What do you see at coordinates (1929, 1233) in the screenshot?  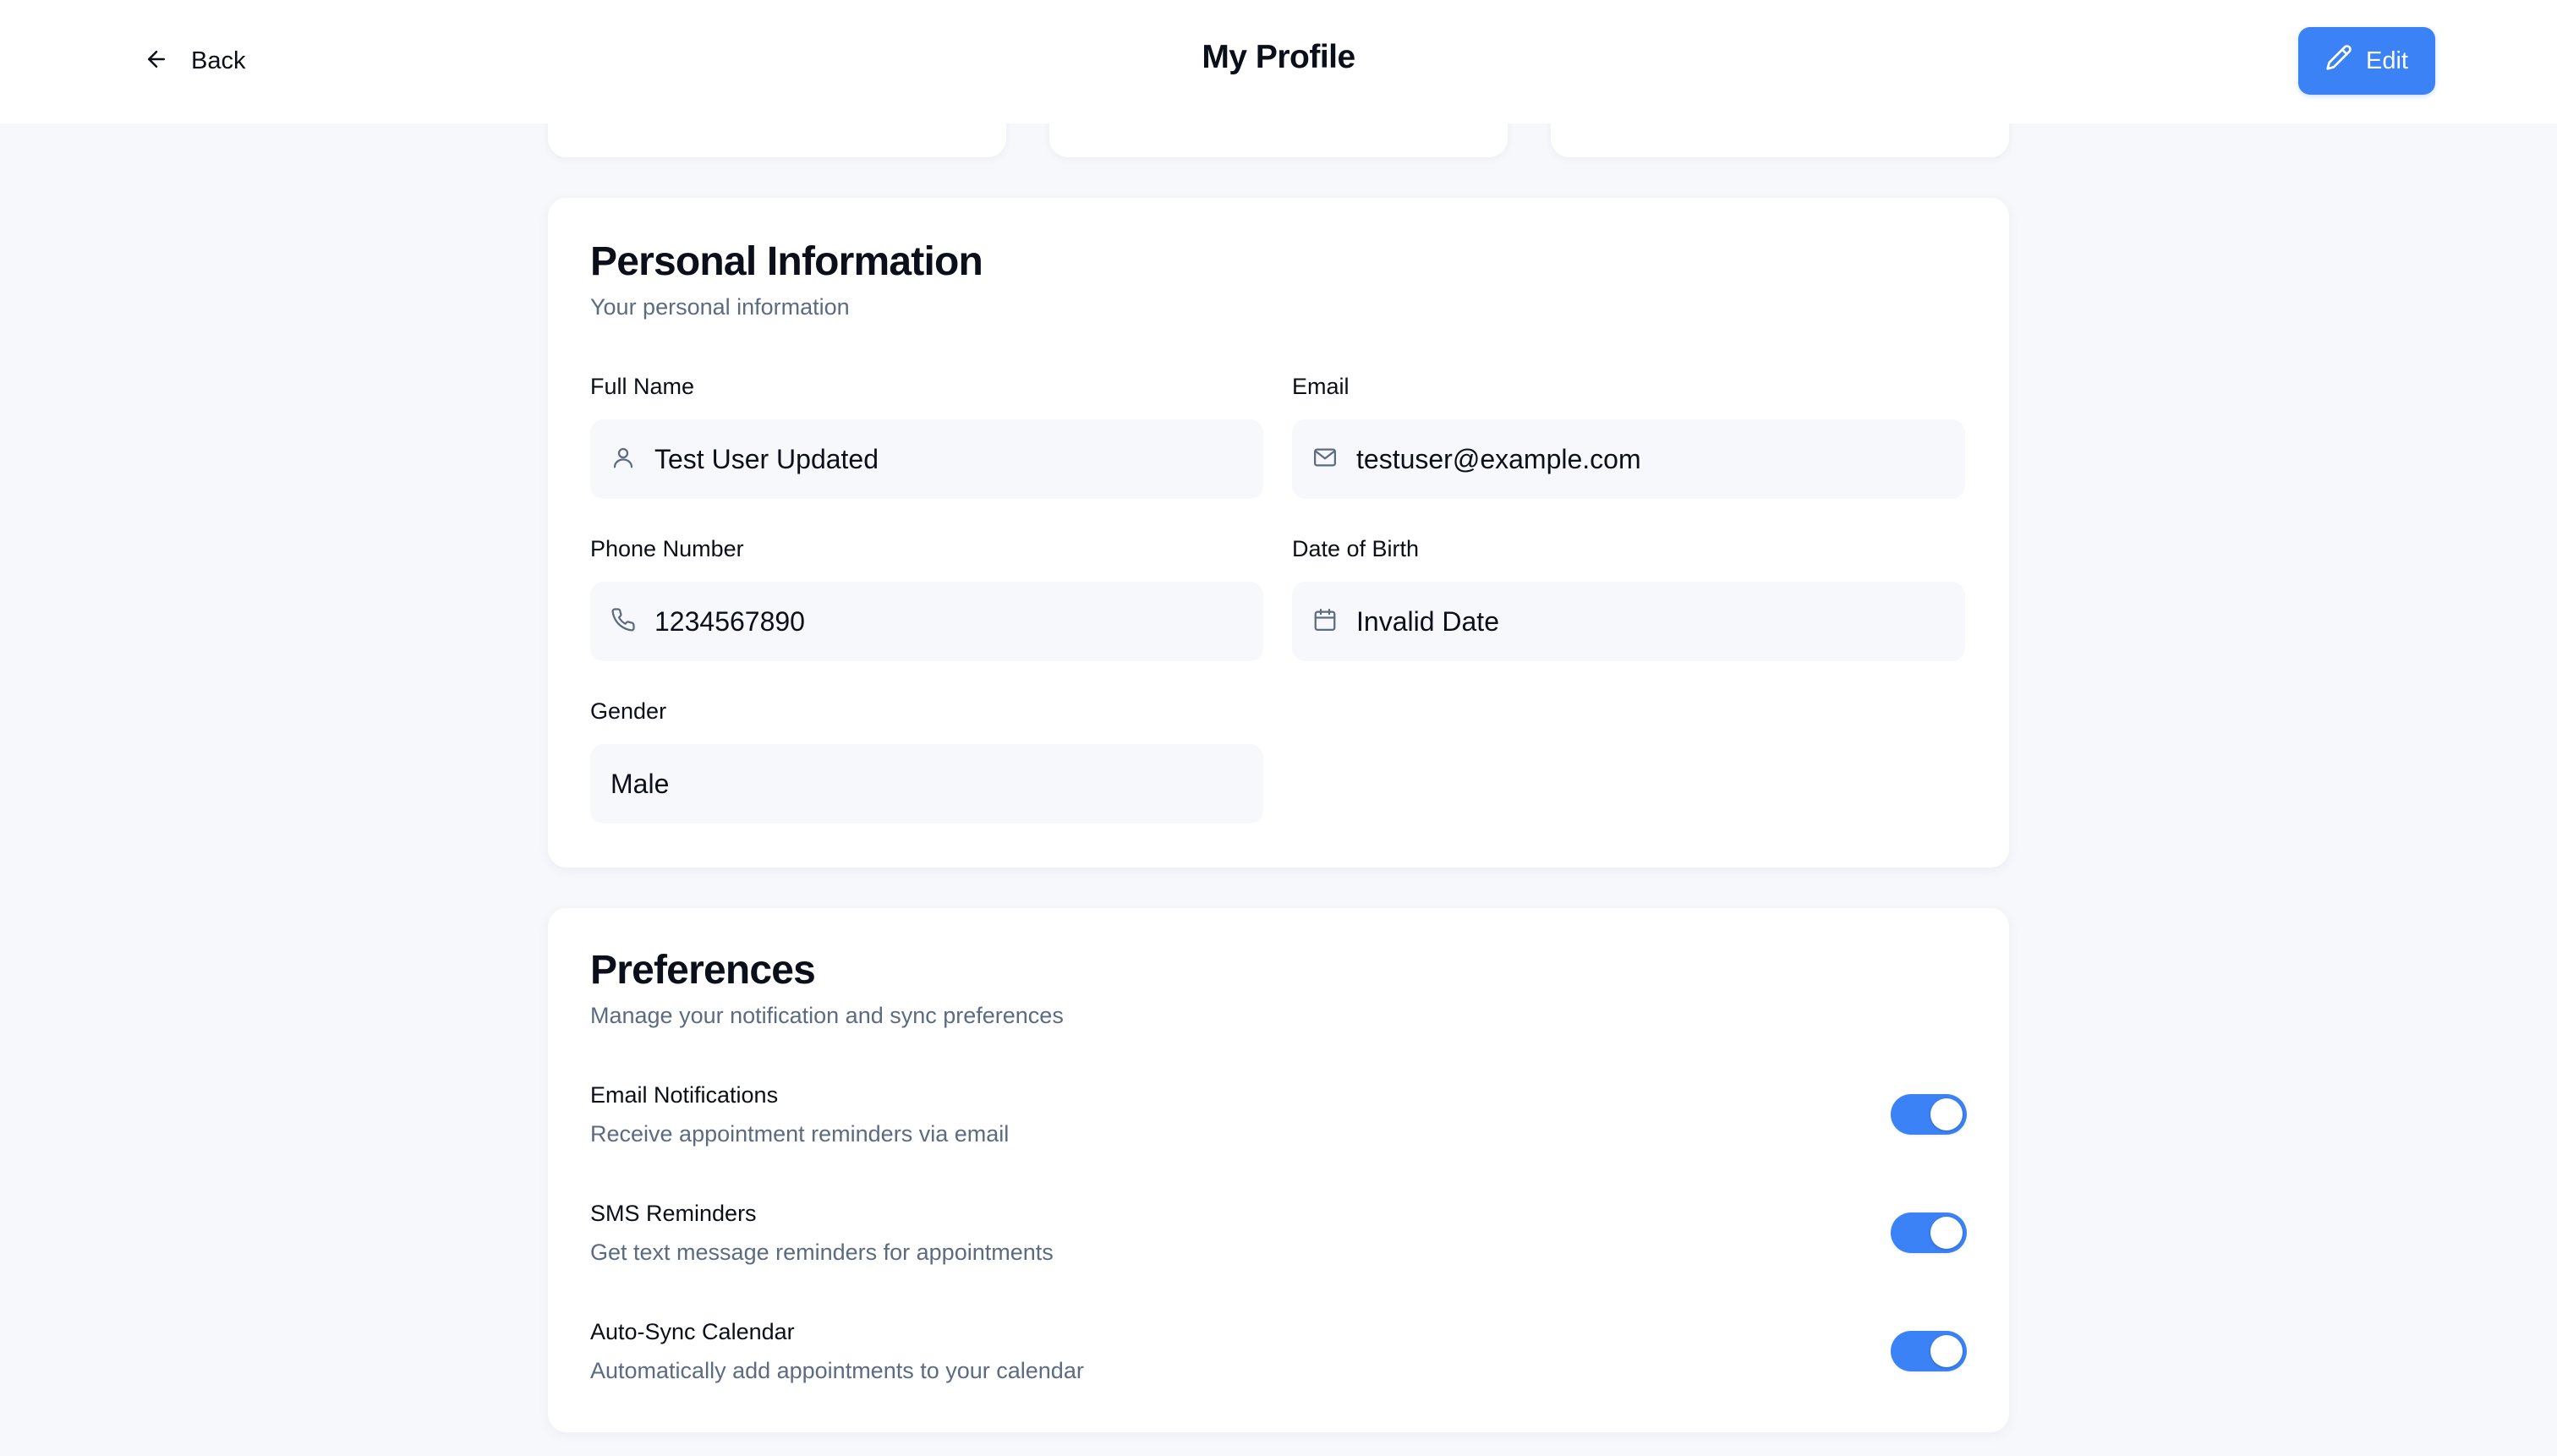 I see `sms-reminders-toggle` at bounding box center [1929, 1233].